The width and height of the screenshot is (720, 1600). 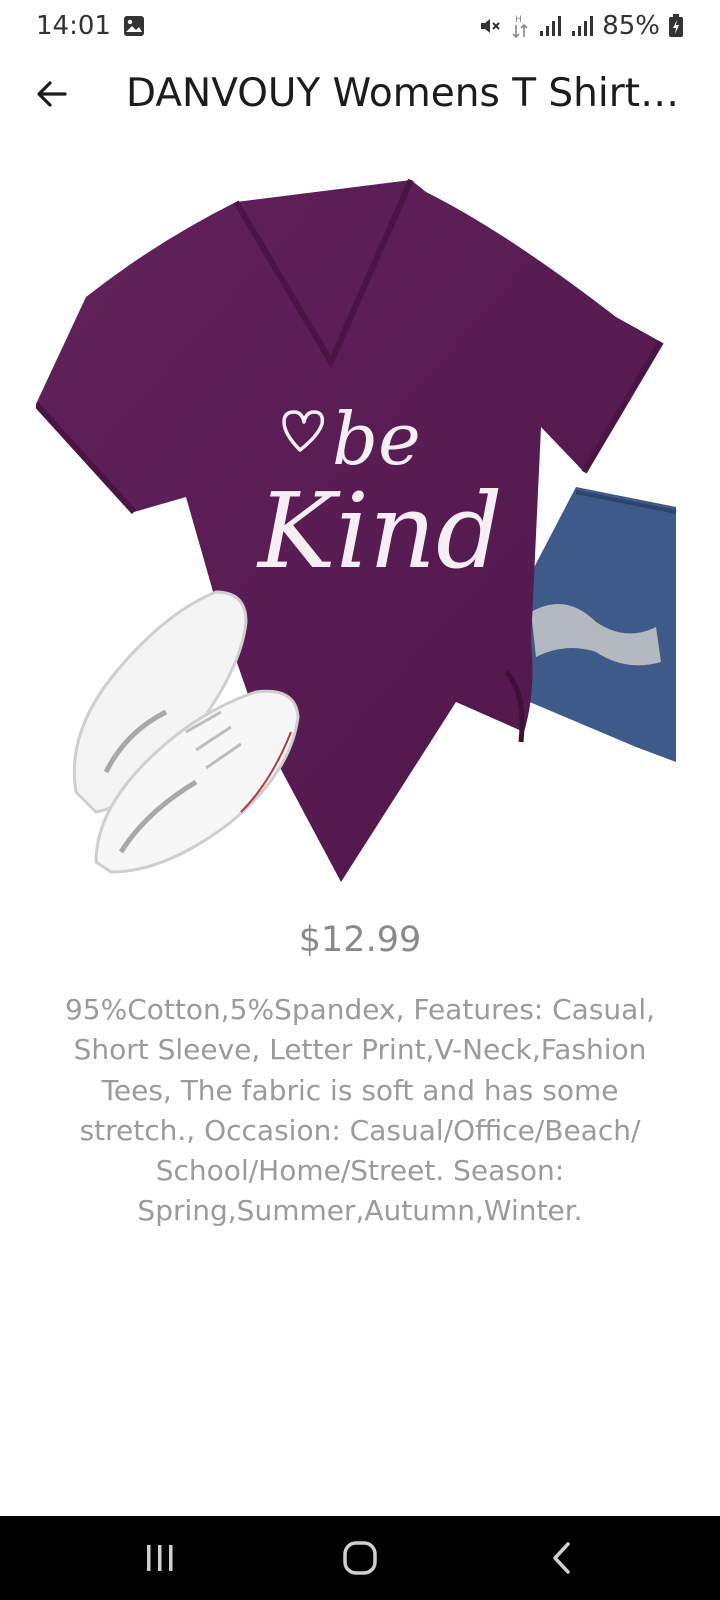 I want to click on recents-button, so click(x=160, y=1558).